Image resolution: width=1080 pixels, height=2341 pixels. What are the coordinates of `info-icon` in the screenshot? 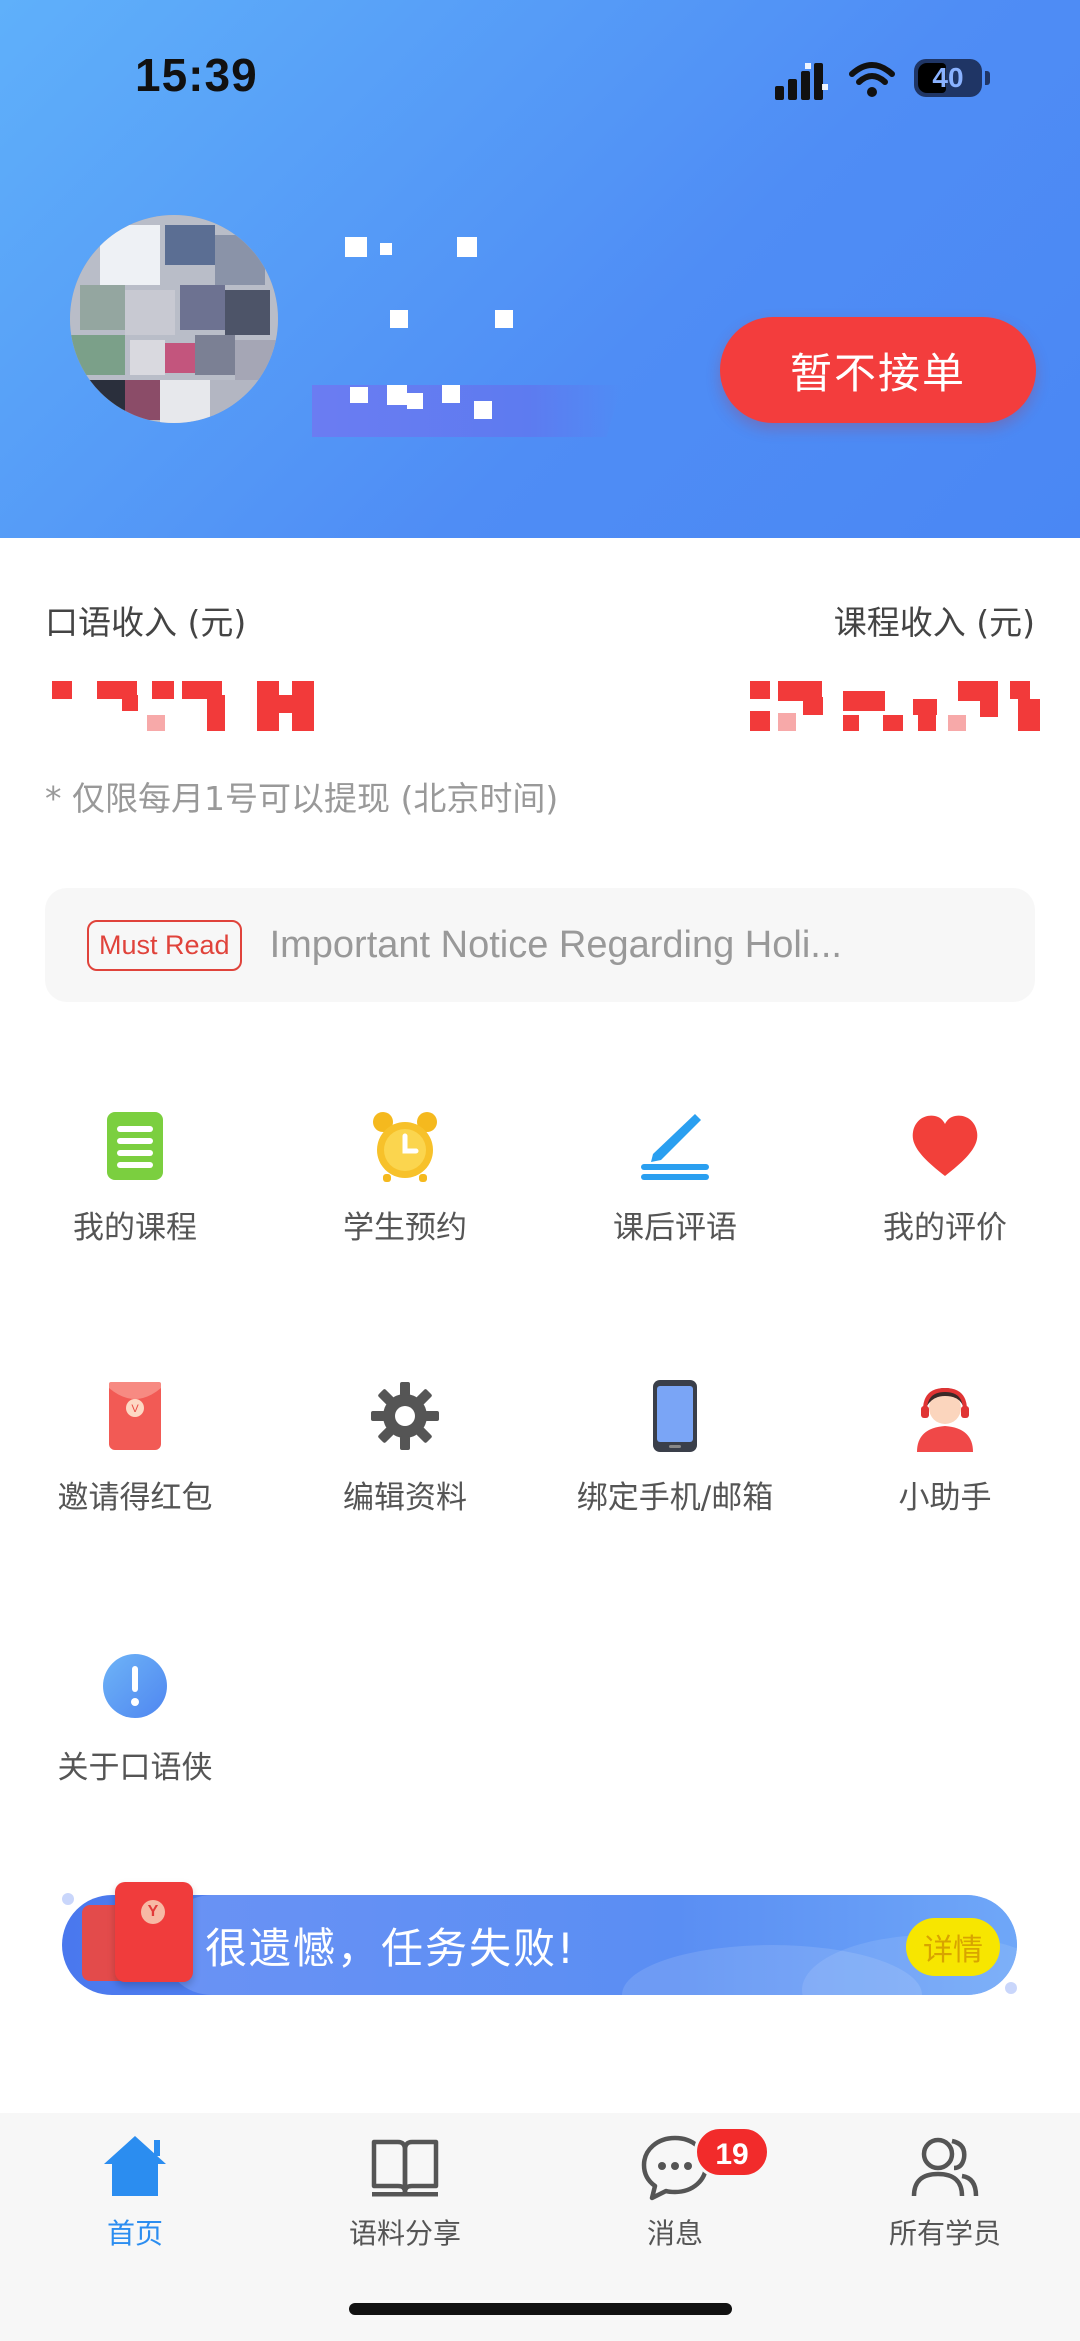 It's located at (135, 1686).